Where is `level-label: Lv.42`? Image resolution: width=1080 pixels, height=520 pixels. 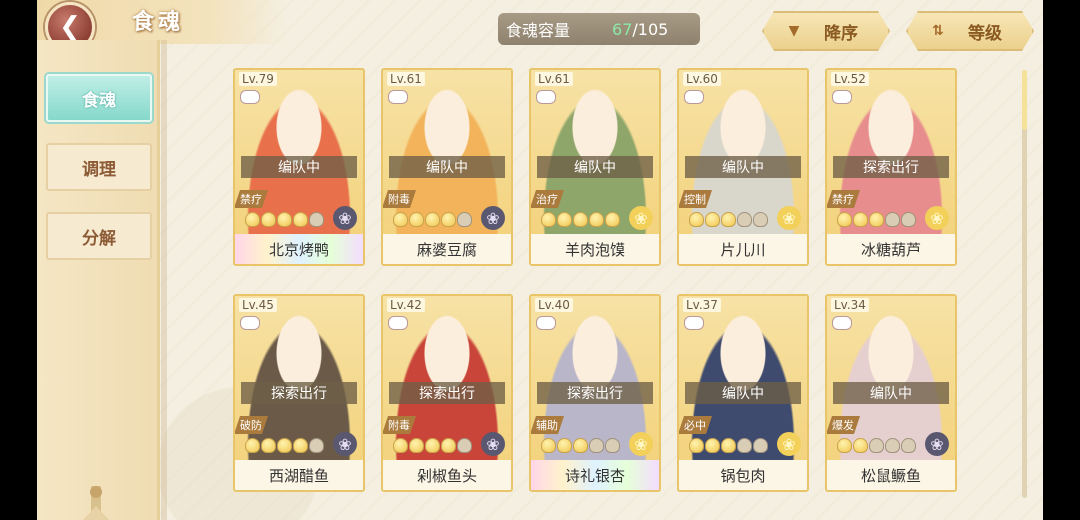 level-label: Lv.42 is located at coordinates (406, 305).